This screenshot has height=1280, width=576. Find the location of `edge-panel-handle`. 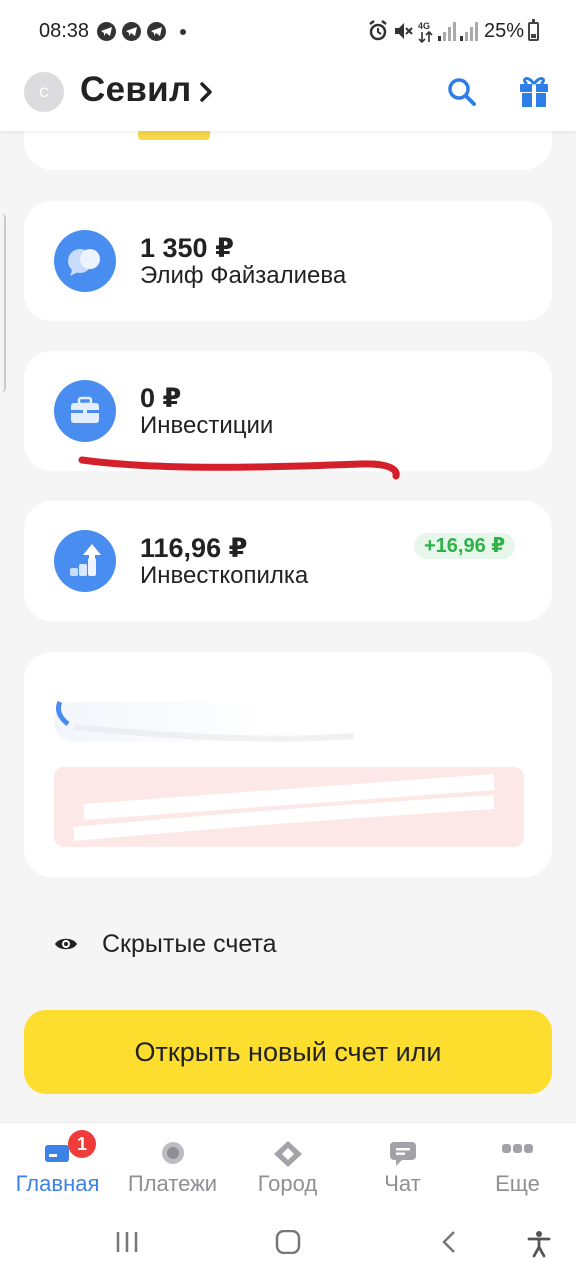

edge-panel-handle is located at coordinates (3, 303).